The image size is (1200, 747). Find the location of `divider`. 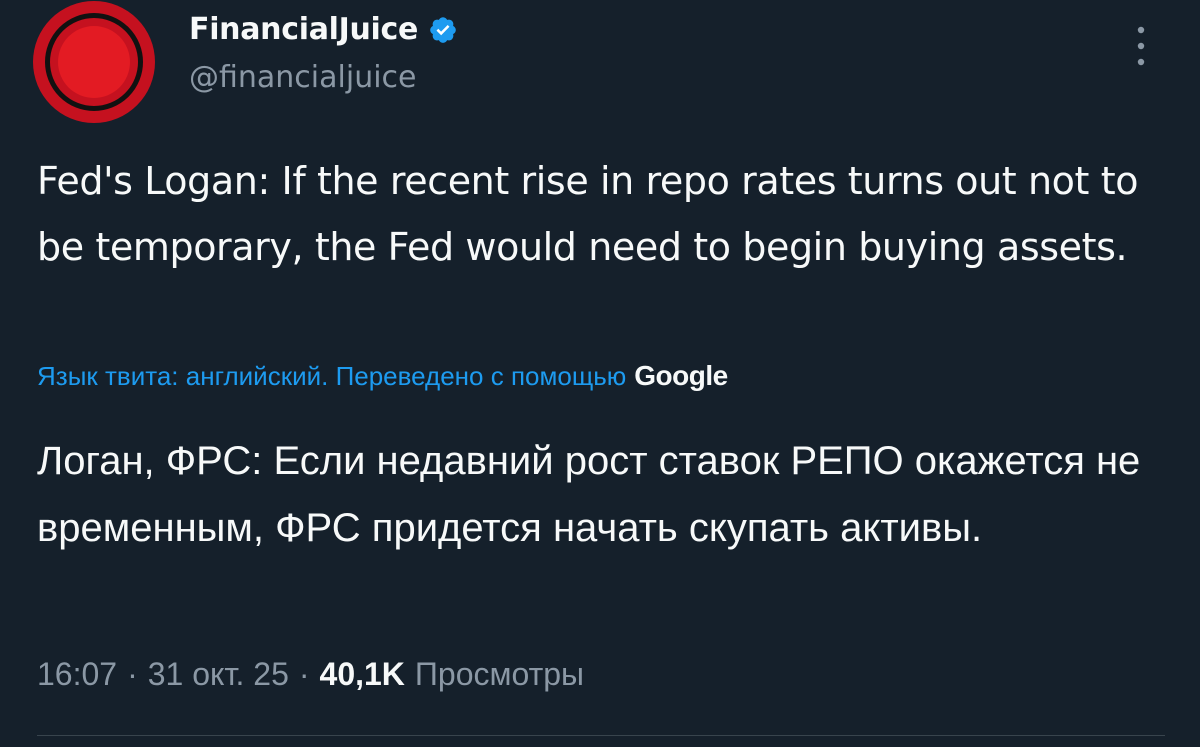

divider is located at coordinates (601, 735).